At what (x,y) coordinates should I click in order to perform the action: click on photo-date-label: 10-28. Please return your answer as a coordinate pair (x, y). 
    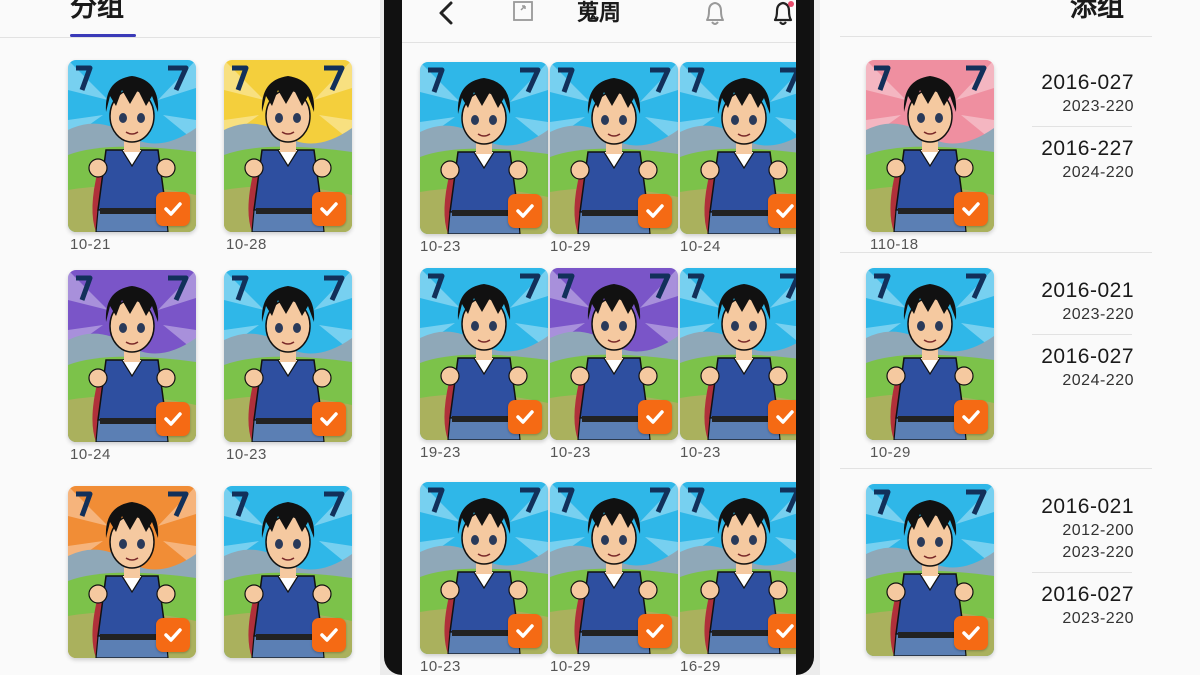
    Looking at the image, I should click on (246, 244).